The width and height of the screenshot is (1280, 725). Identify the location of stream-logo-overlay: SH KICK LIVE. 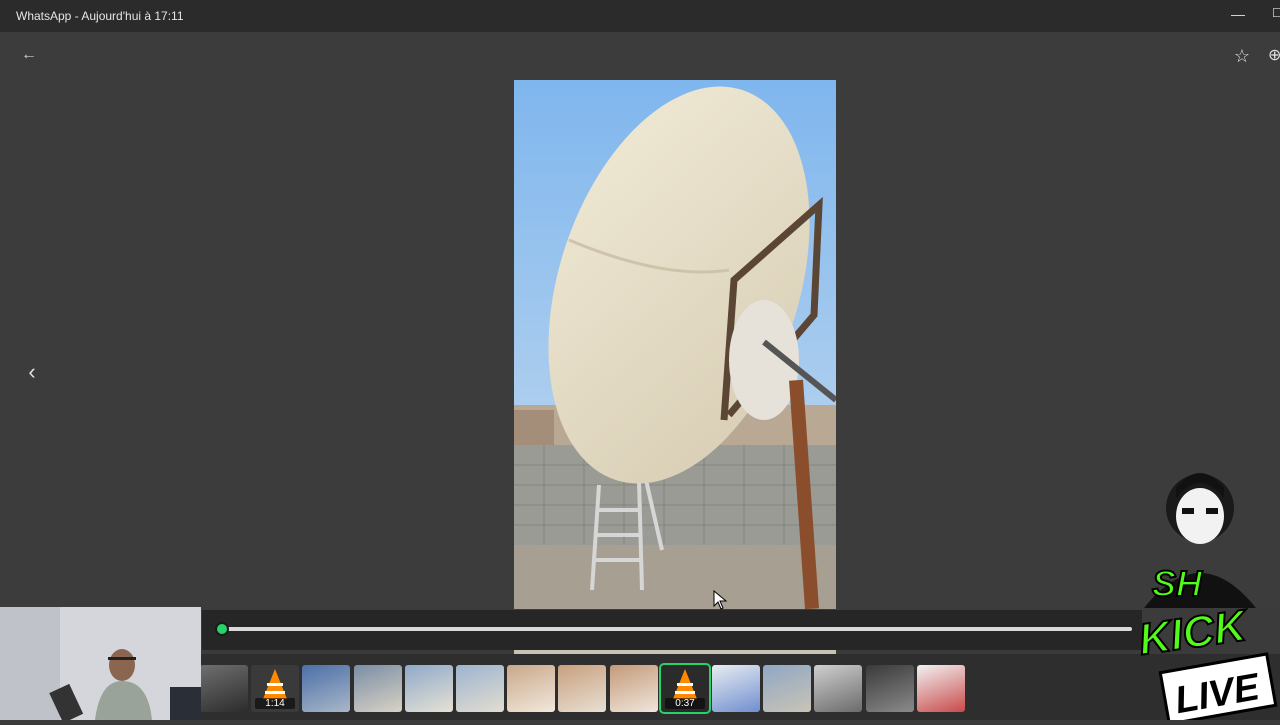
(1202, 591).